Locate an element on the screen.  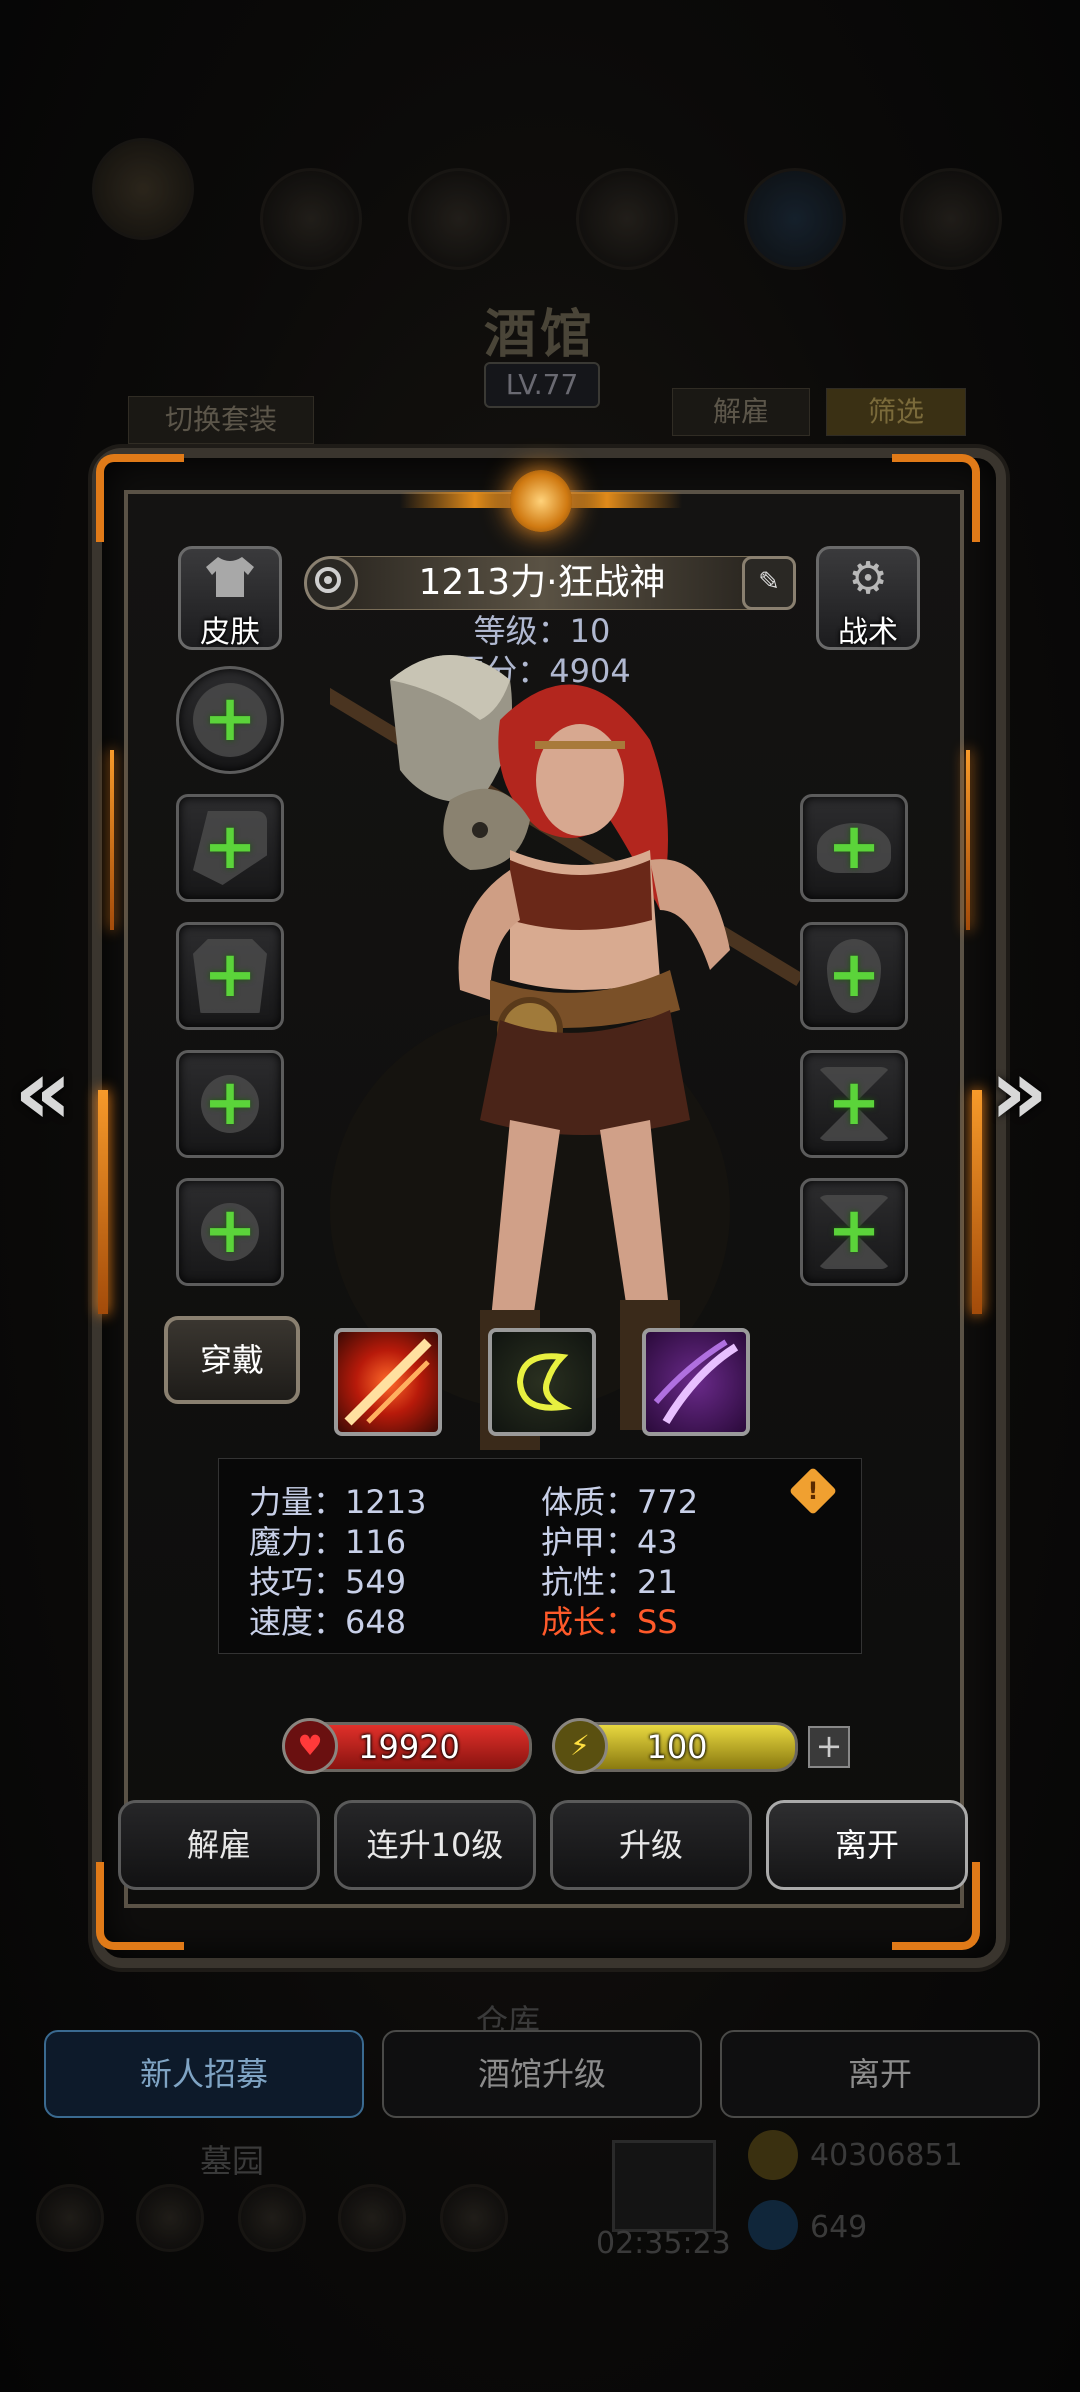
heart-icon: ♥ is located at coordinates (310, 1746).